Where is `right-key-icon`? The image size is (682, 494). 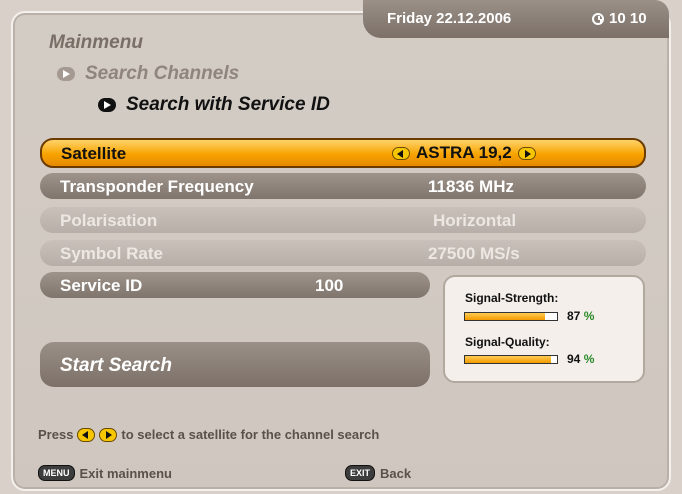
right-key-icon is located at coordinates (108, 434).